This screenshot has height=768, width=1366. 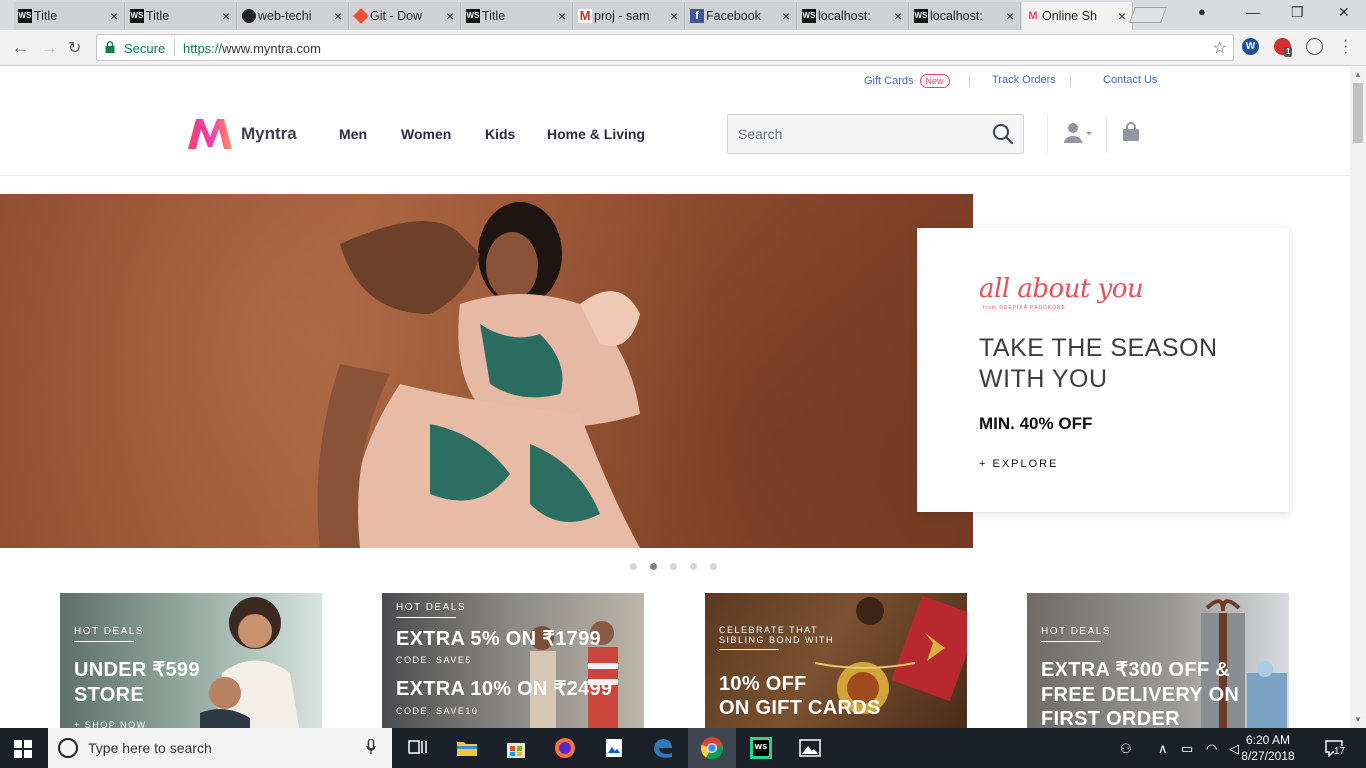 What do you see at coordinates (1024, 308) in the screenshot?
I see `promo-script-subtitle: from DEEPIKA PADUKONE` at bounding box center [1024, 308].